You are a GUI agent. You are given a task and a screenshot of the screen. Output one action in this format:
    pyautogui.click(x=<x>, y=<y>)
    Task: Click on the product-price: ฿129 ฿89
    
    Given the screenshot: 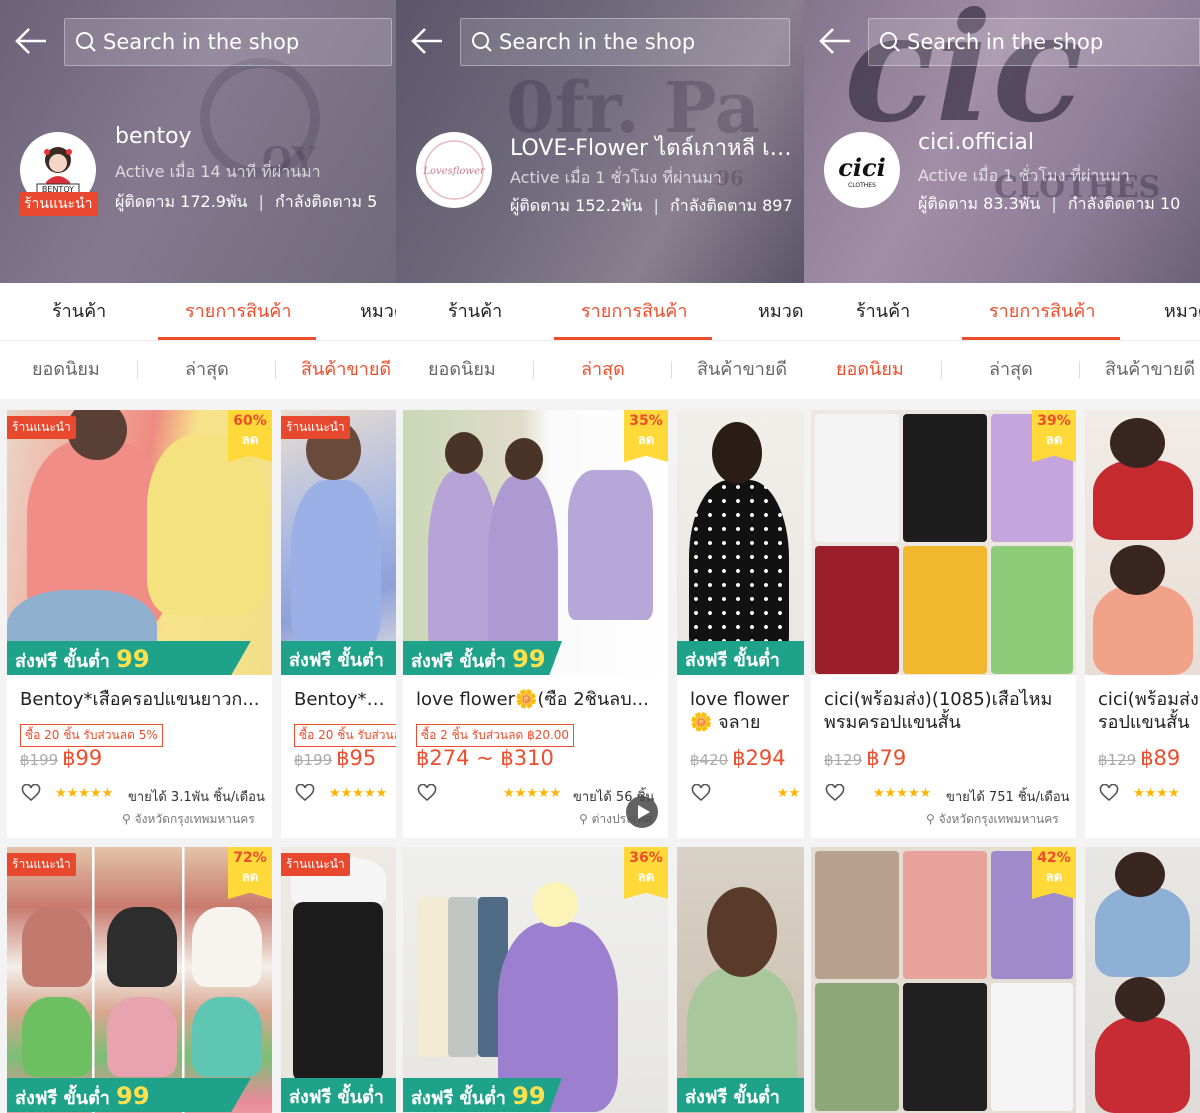 What is the action you would take?
    pyautogui.click(x=1139, y=758)
    